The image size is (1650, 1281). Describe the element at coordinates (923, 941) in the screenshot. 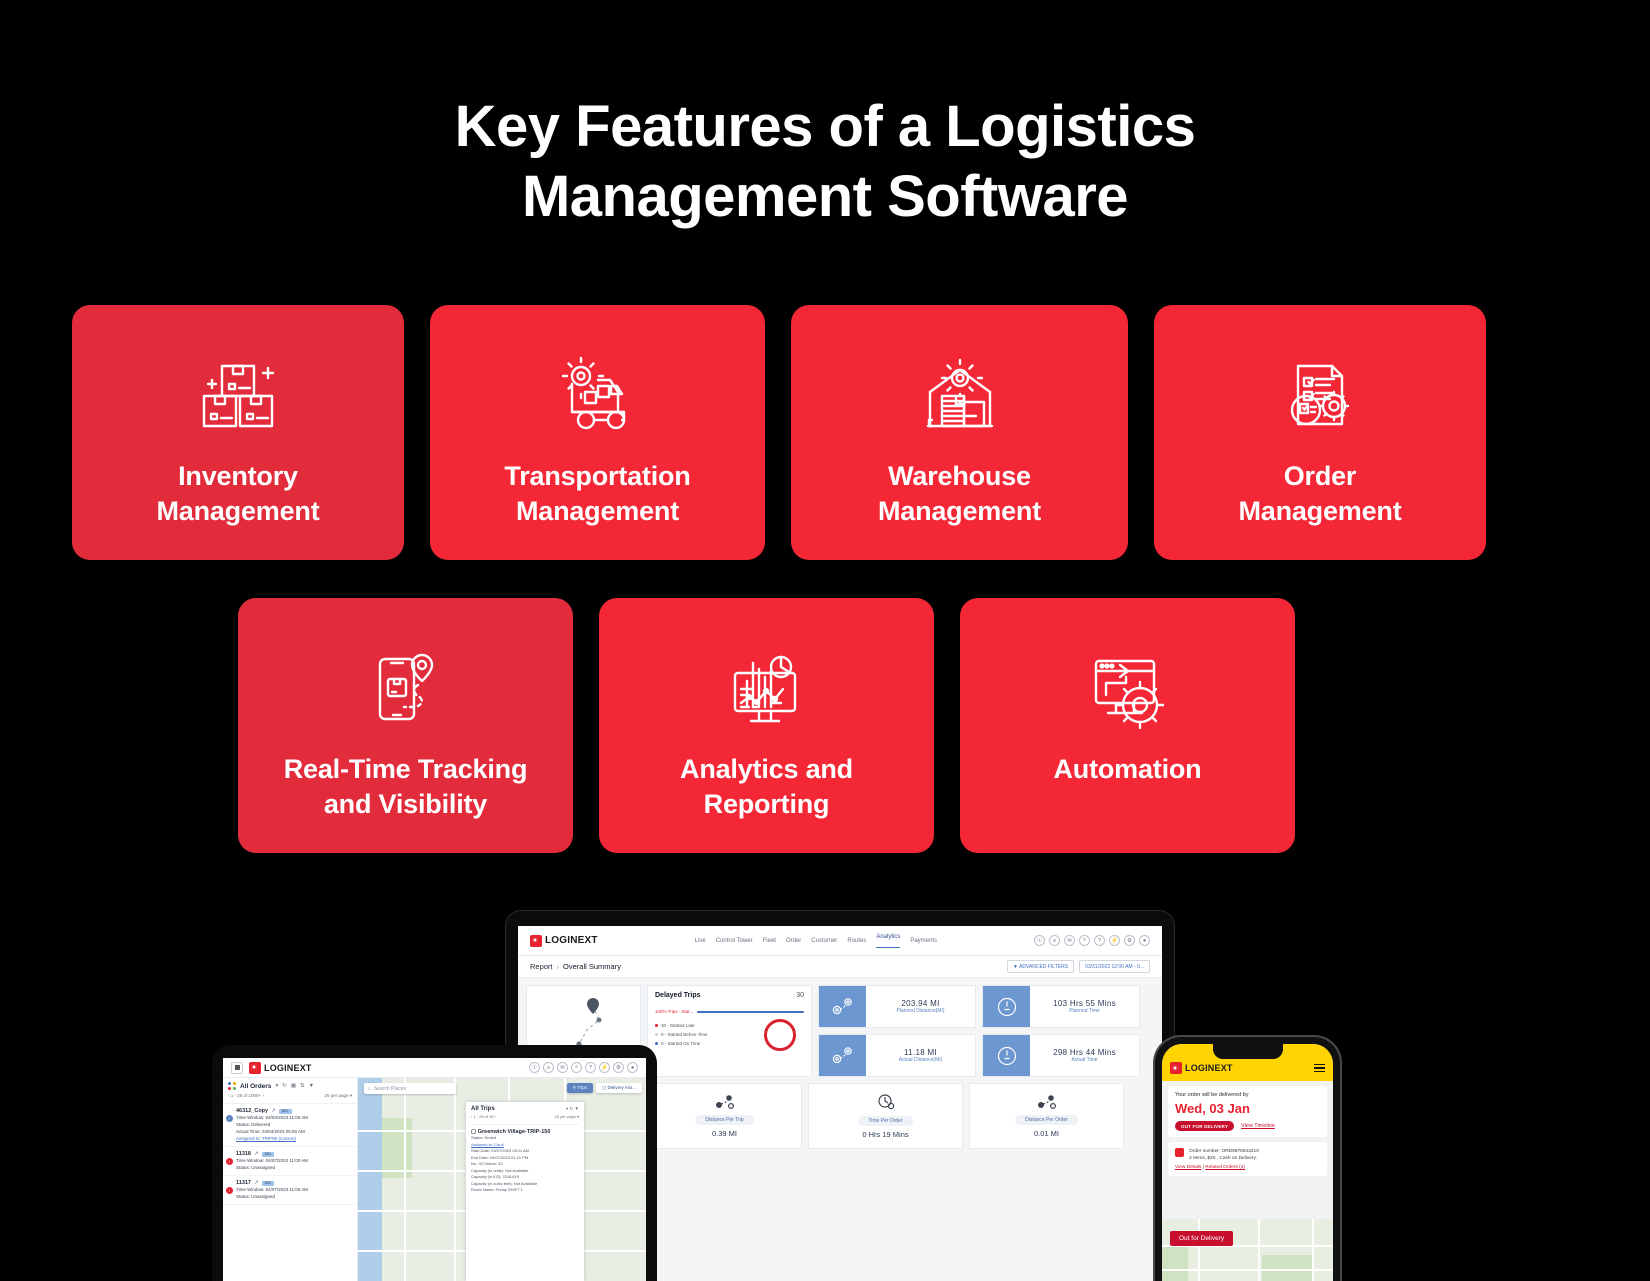

I see `nav-item-payments: Payments` at that location.